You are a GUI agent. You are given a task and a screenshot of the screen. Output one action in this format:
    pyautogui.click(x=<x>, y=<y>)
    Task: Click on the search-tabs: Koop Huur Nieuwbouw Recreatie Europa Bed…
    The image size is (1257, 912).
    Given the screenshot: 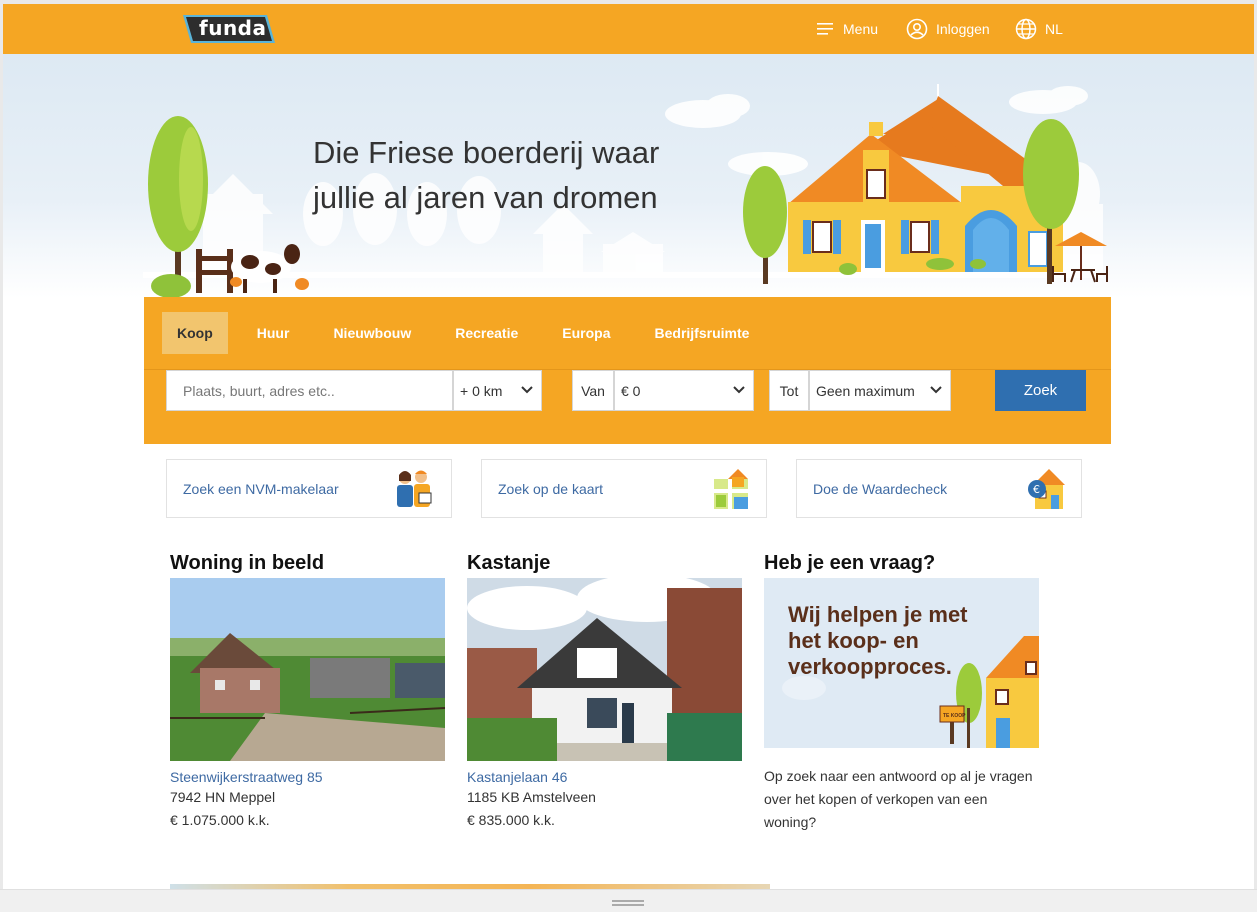 What is the action you would take?
    pyautogui.click(x=470, y=333)
    